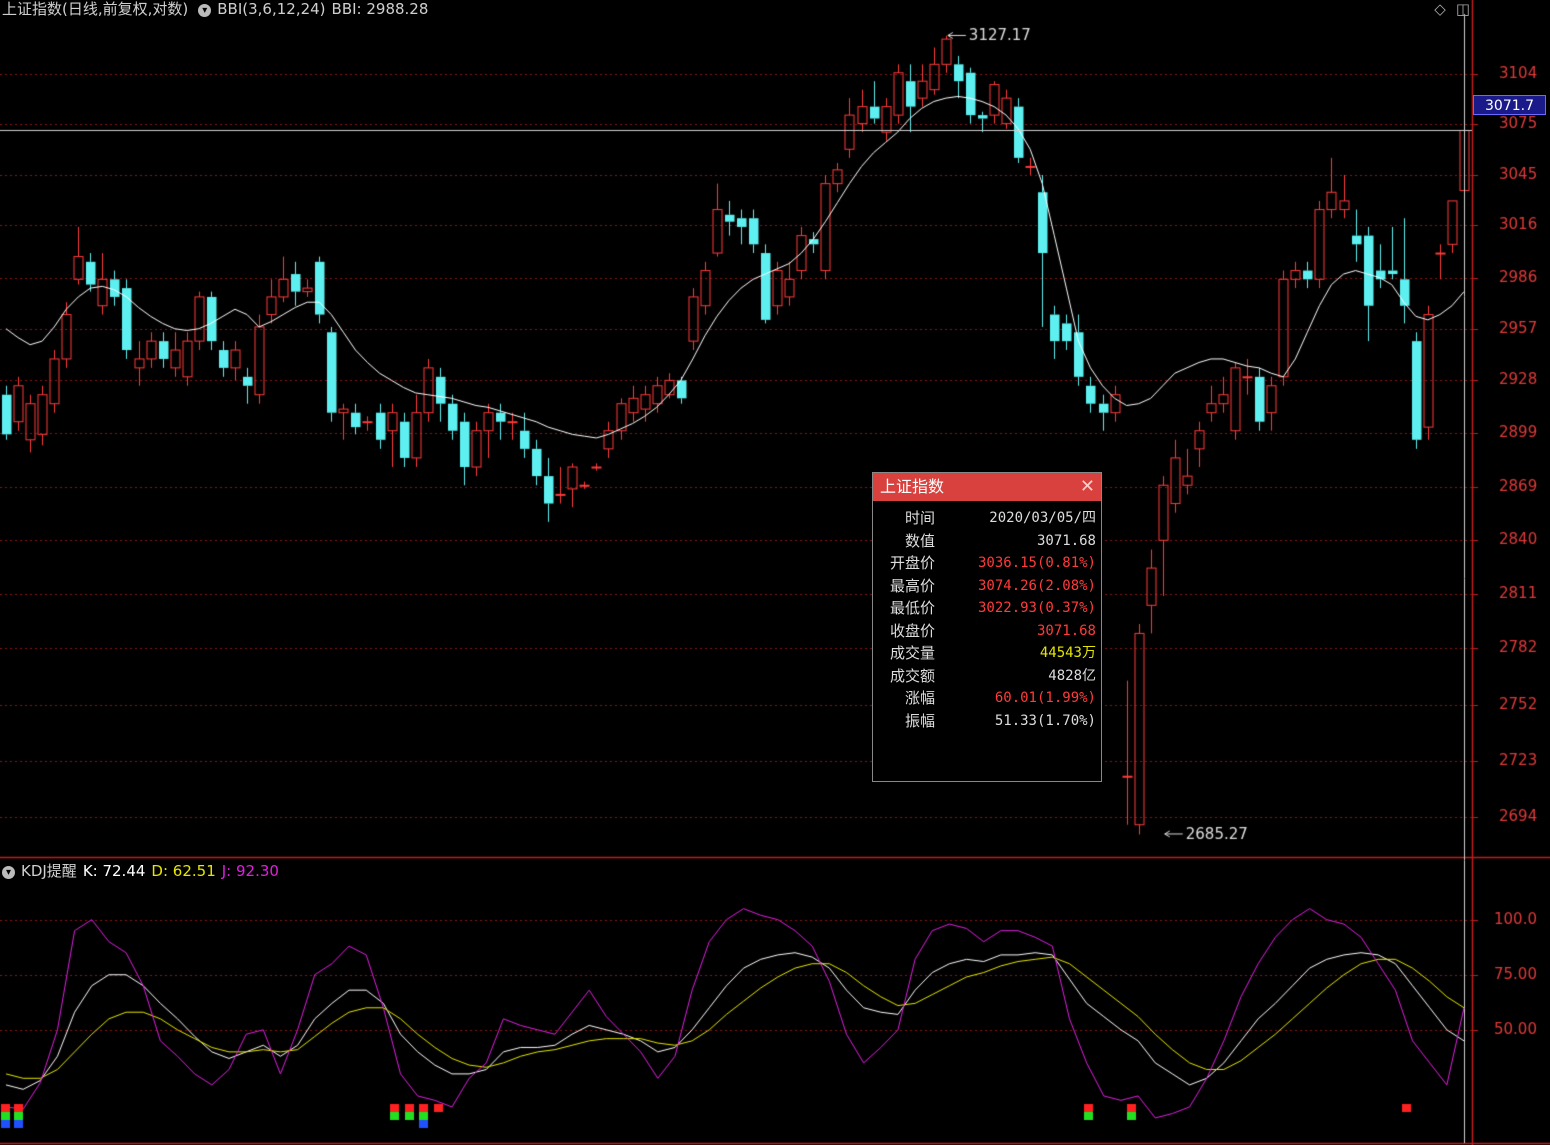 This screenshot has height=1145, width=1550. I want to click on popup-row-label: 收盘价, so click(912, 630).